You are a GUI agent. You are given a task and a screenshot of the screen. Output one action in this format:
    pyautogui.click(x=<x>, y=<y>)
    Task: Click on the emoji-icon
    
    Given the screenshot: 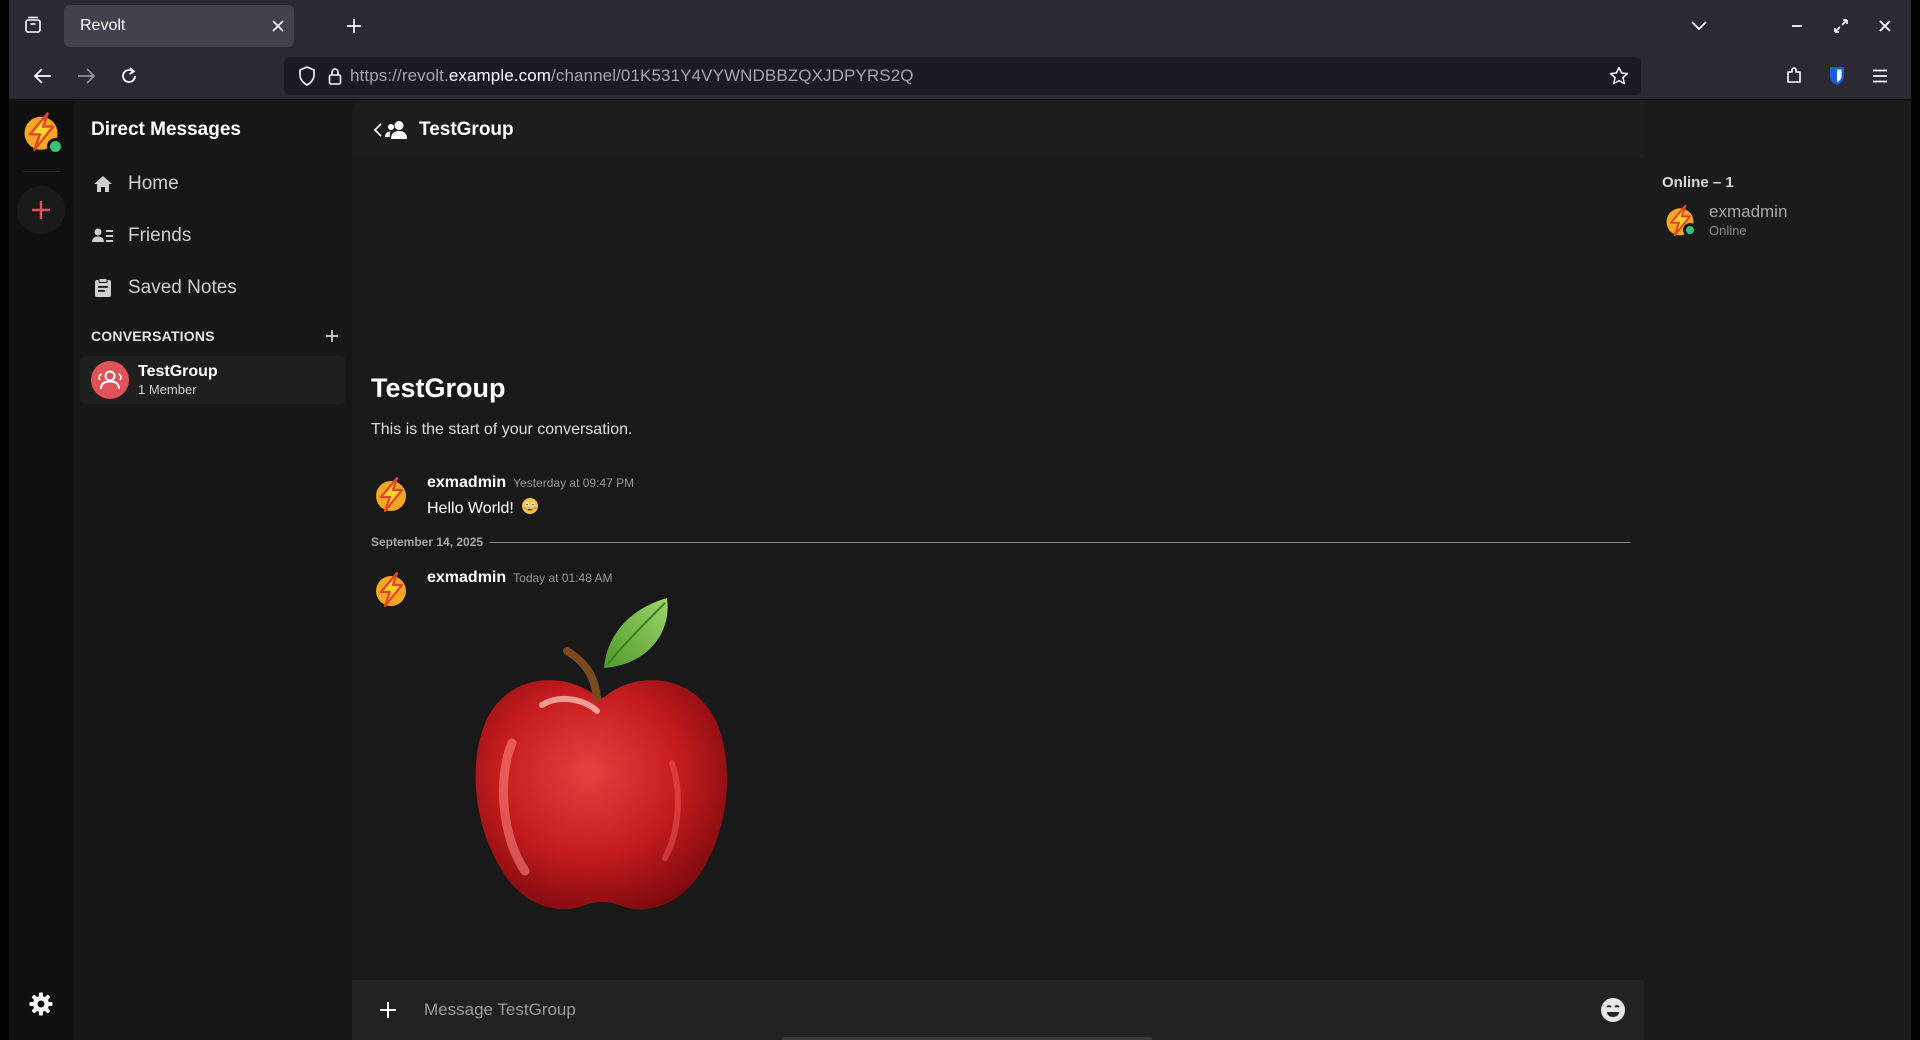 What is the action you would take?
    pyautogui.click(x=1613, y=1010)
    